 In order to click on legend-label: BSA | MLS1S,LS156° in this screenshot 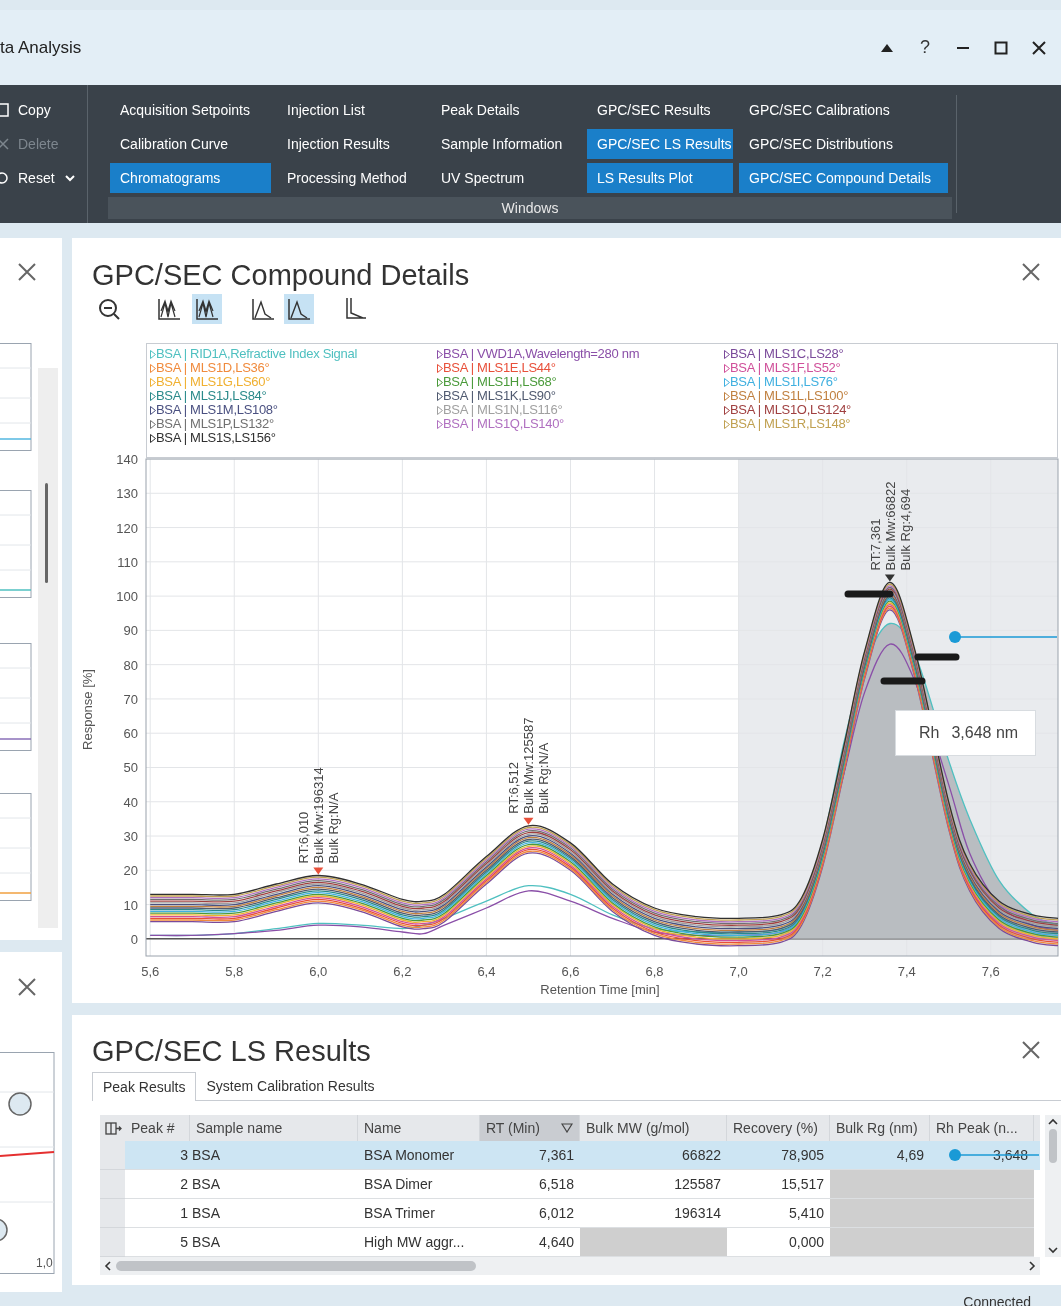, I will do `click(216, 438)`.